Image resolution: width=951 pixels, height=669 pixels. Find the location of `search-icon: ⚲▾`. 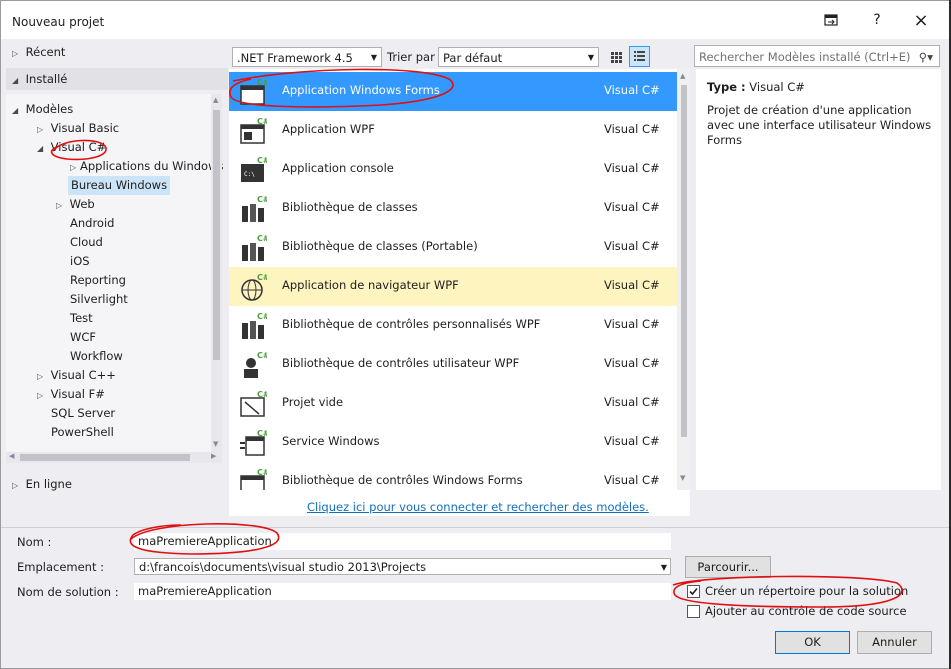

search-icon: ⚲▾ is located at coordinates (925, 57).